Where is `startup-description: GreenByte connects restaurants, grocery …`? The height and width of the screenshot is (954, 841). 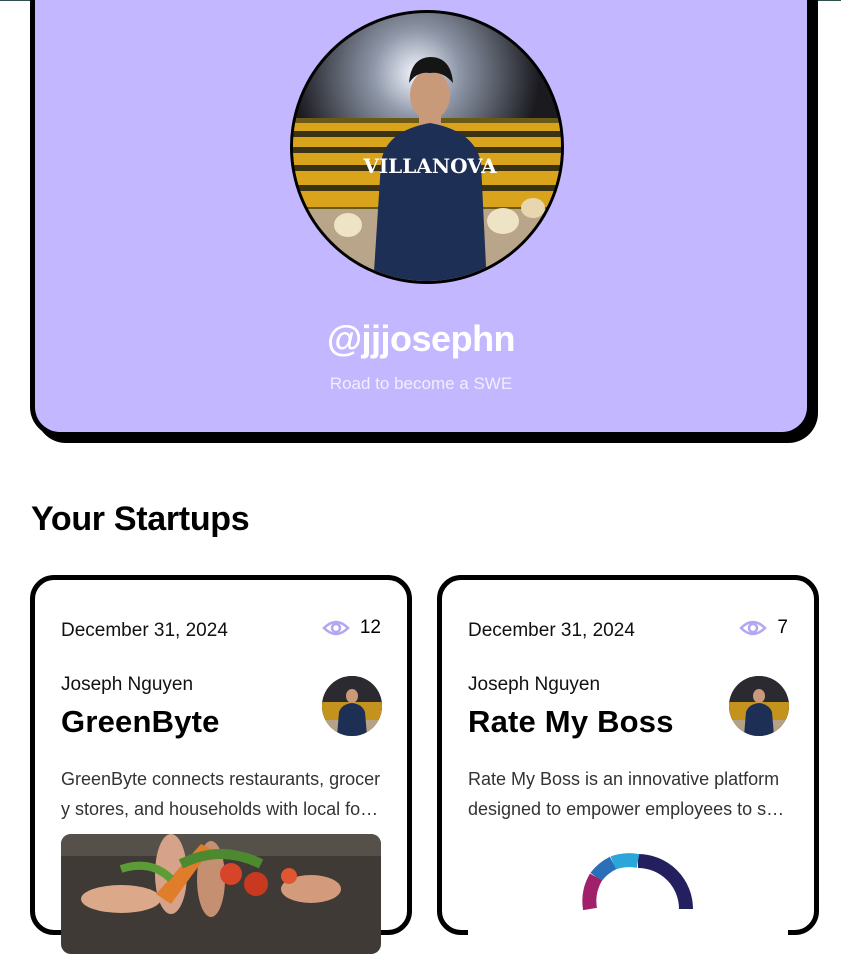 startup-description: GreenByte connects restaurants, grocery … is located at coordinates (221, 794).